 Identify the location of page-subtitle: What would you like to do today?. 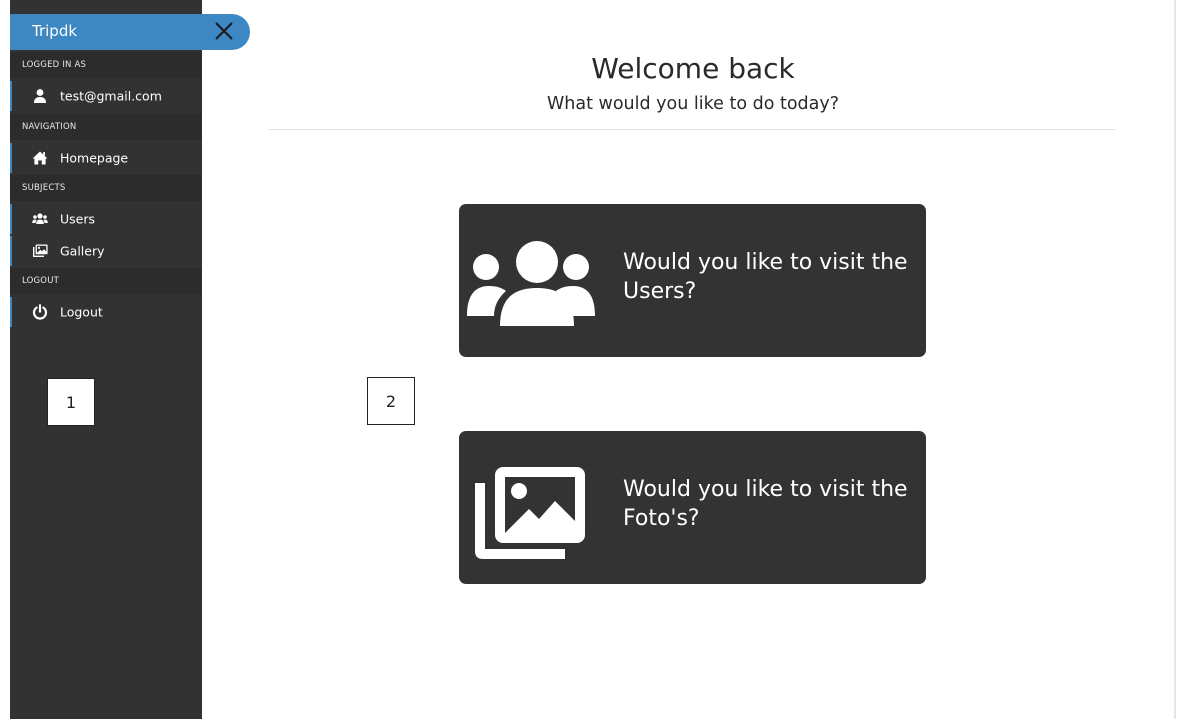
(693, 104).